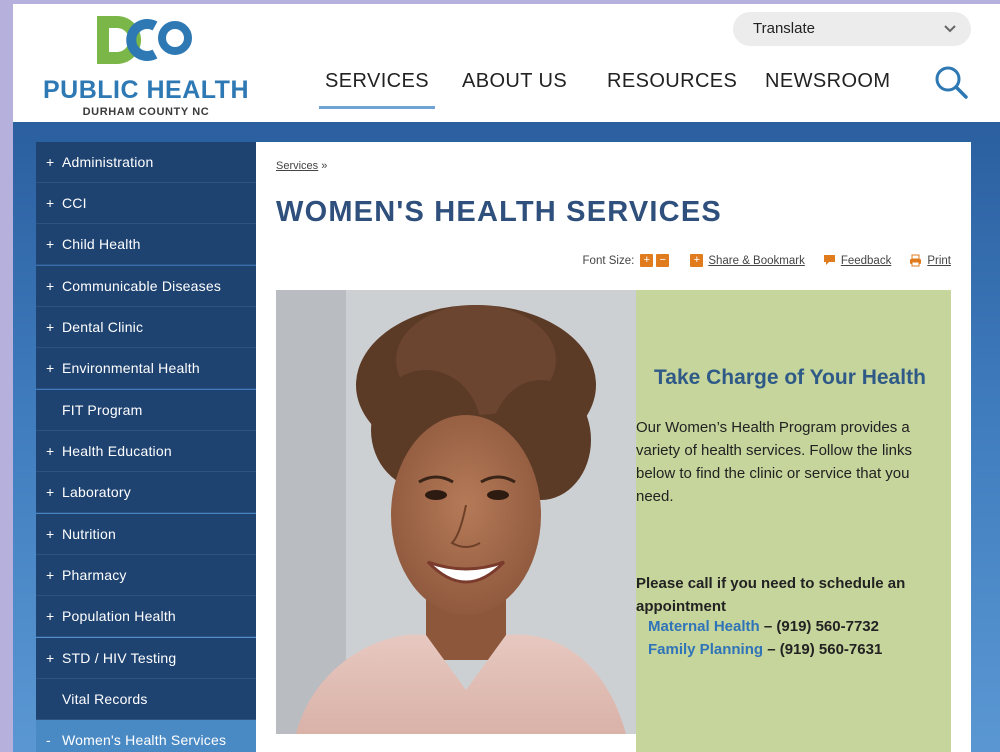  I want to click on sidebar-item-cci: + CCI, so click(146, 203).